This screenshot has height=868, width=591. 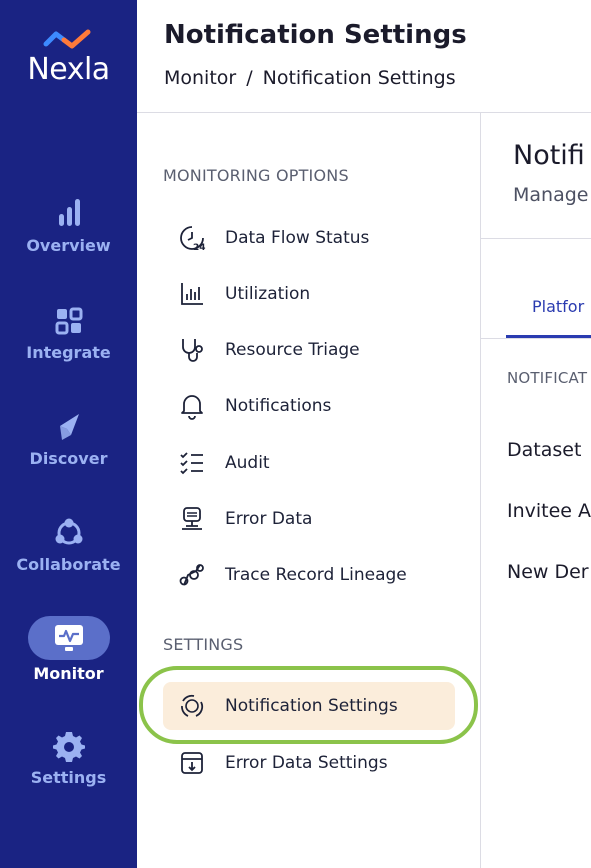 I want to click on content-subtitle: Manage, so click(x=551, y=195).